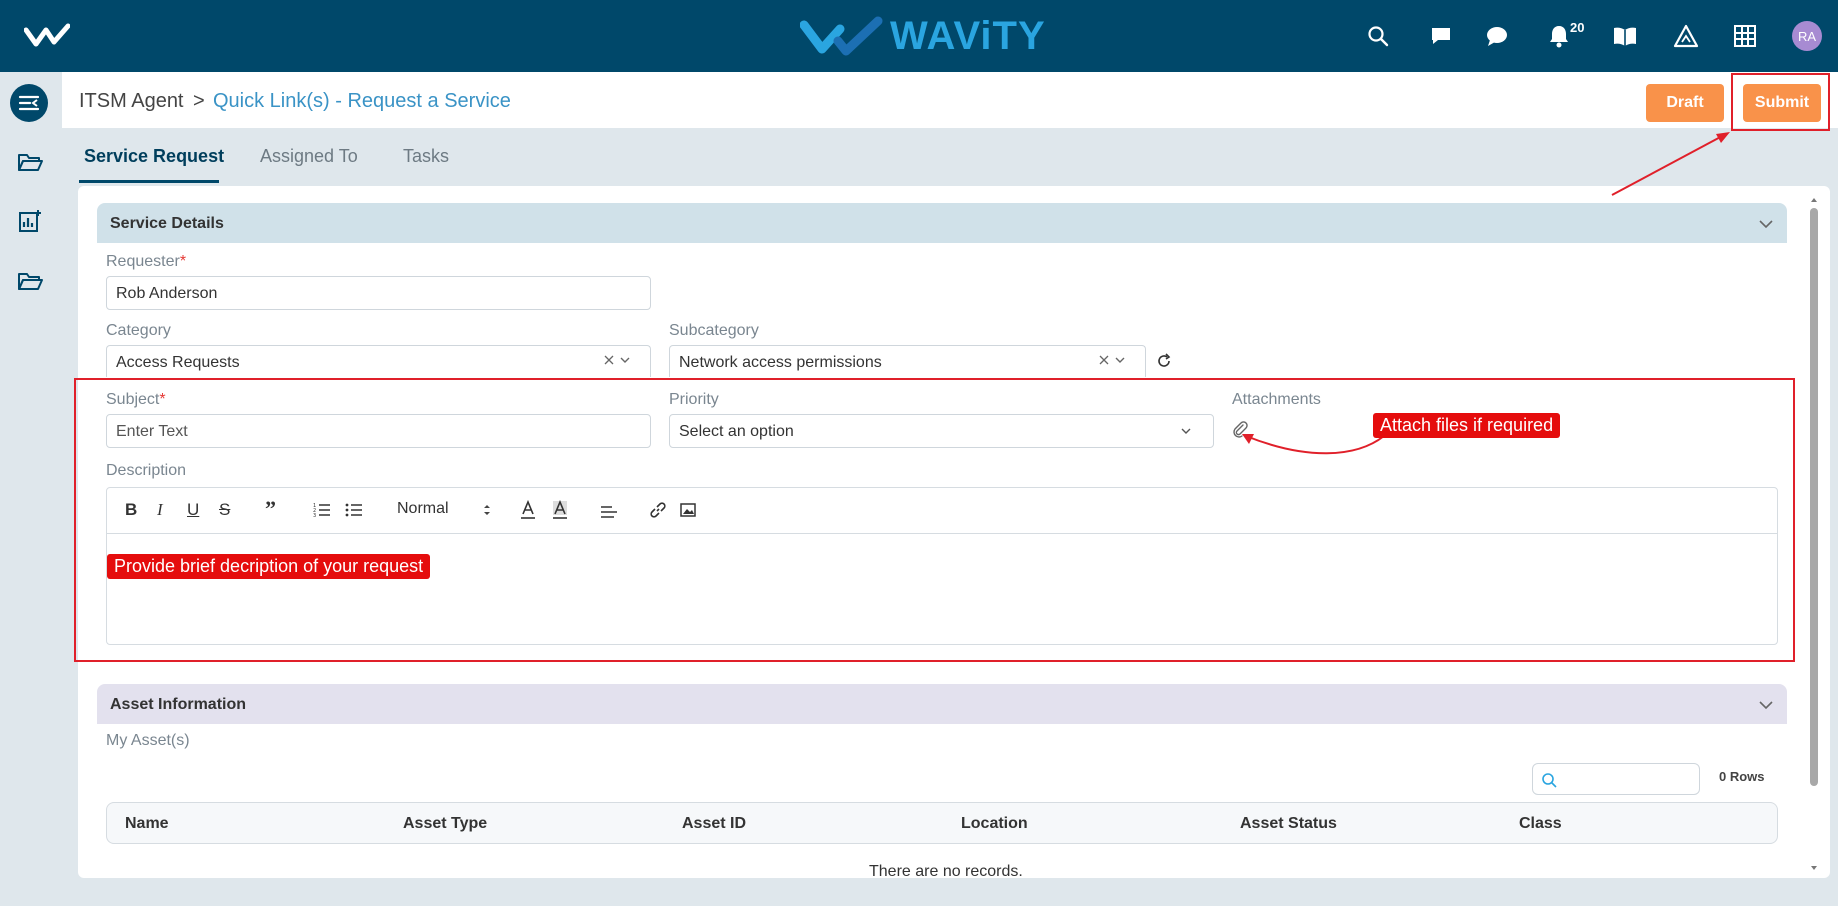 The width and height of the screenshot is (1838, 906). Describe the element at coordinates (946, 871) in the screenshot. I see `empty-table-message: There are no records.` at that location.